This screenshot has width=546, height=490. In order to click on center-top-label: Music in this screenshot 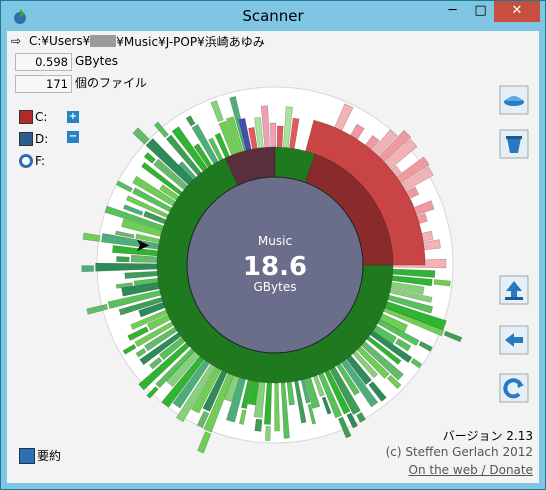, I will do `click(275, 241)`.